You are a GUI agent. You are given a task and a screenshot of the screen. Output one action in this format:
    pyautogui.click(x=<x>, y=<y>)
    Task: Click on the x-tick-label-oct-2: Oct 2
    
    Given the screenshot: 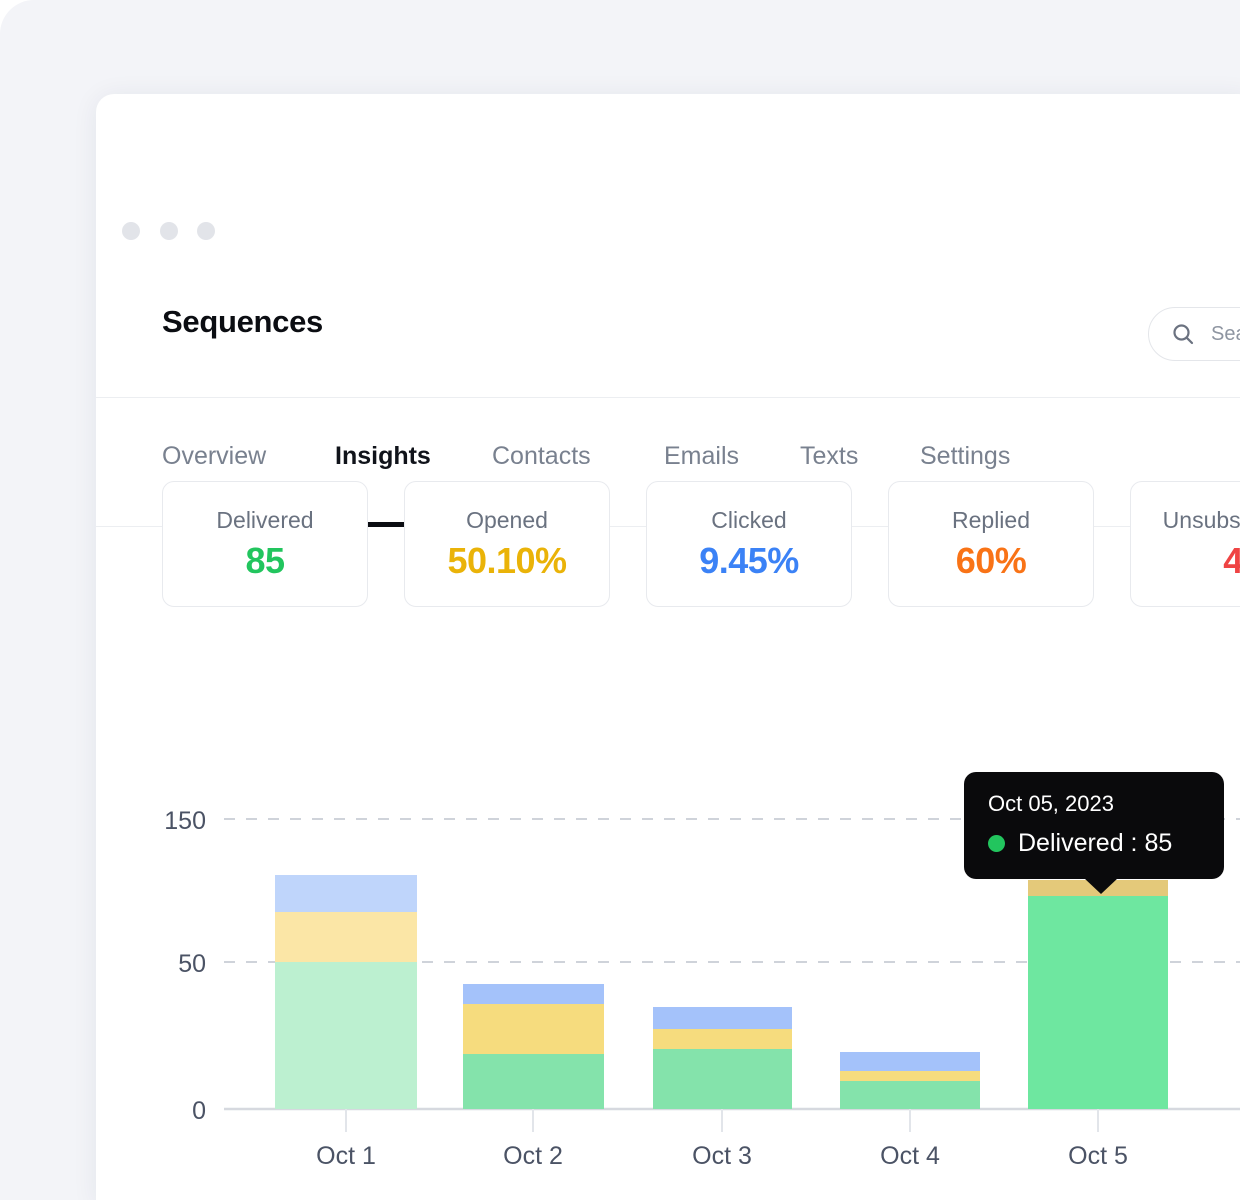 What is the action you would take?
    pyautogui.click(x=533, y=1156)
    